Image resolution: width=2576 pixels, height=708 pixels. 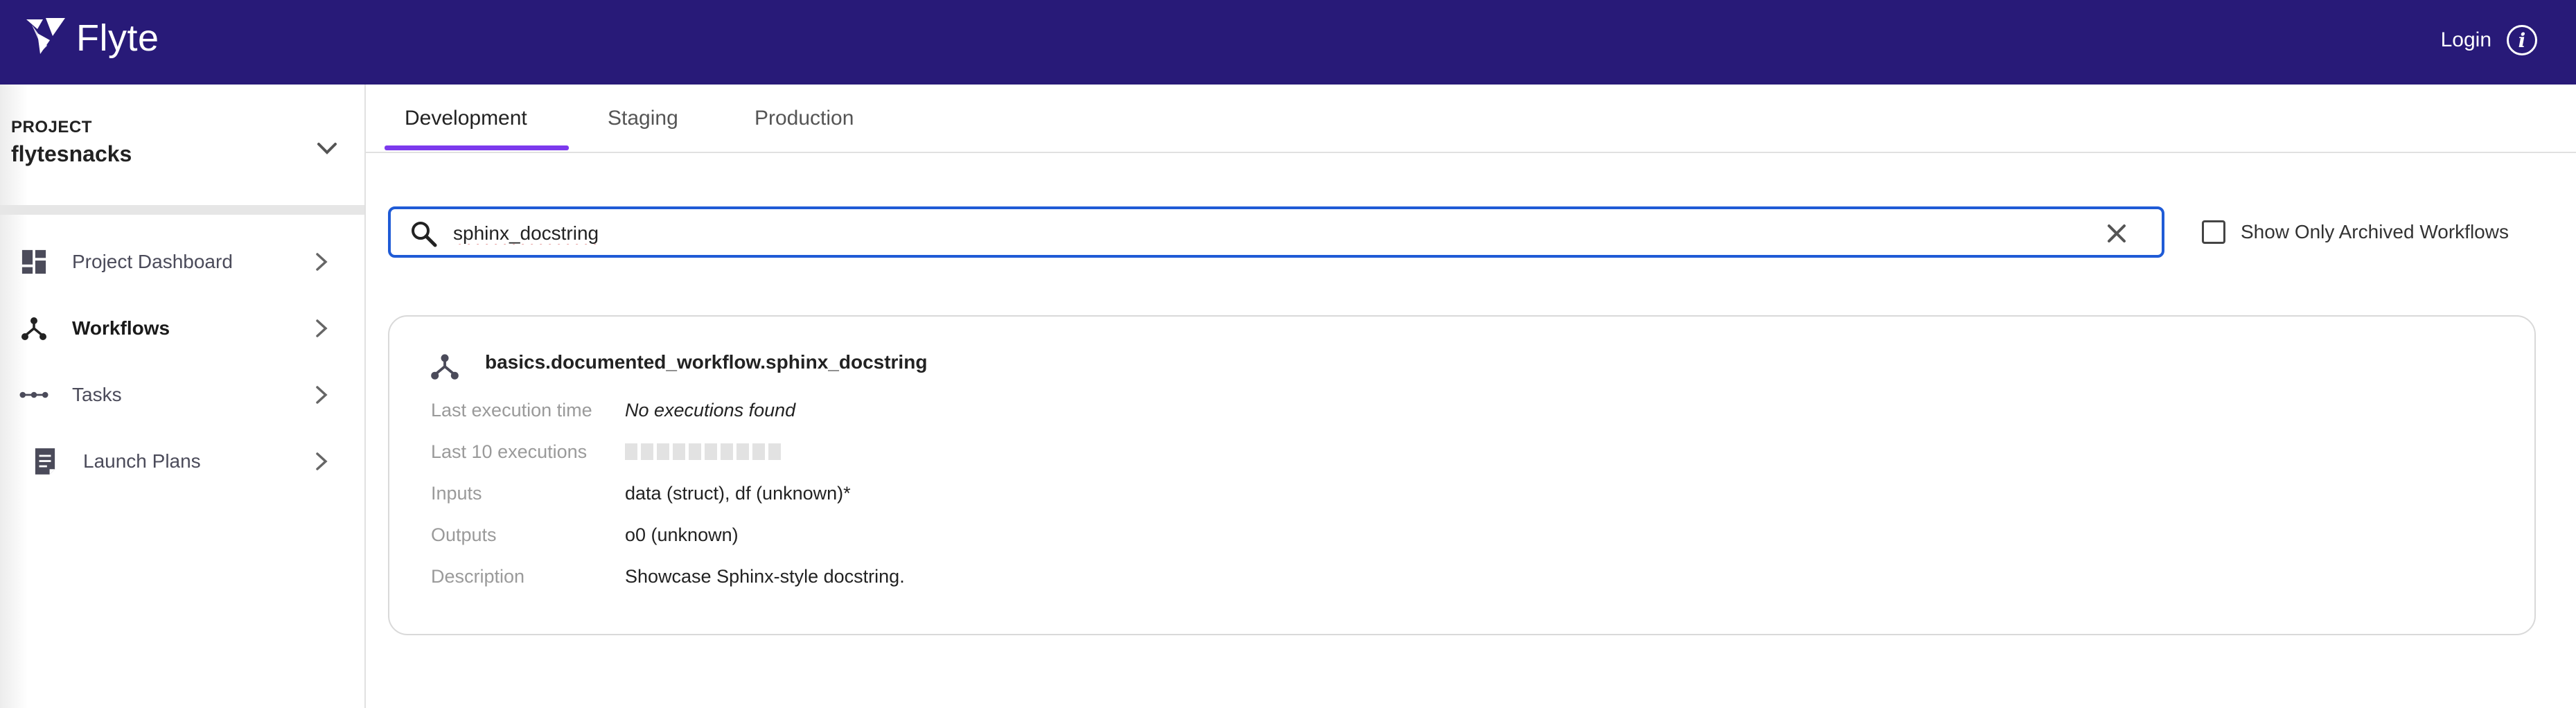 I want to click on top-bar: Flyte Login i, so click(x=1288, y=42).